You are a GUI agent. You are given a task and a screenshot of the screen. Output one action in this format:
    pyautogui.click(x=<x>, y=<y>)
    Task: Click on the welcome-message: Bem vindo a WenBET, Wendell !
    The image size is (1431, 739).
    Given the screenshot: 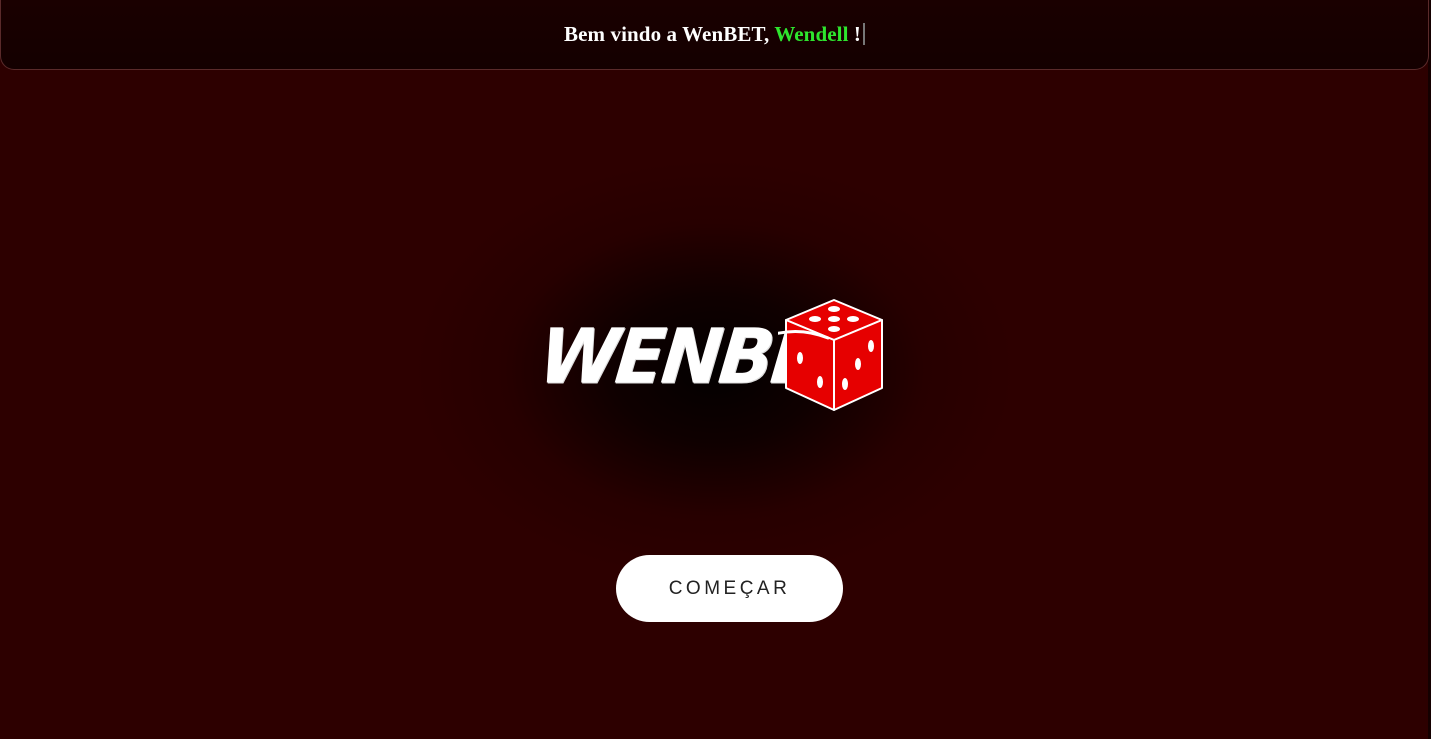 What is the action you would take?
    pyautogui.click(x=714, y=34)
    